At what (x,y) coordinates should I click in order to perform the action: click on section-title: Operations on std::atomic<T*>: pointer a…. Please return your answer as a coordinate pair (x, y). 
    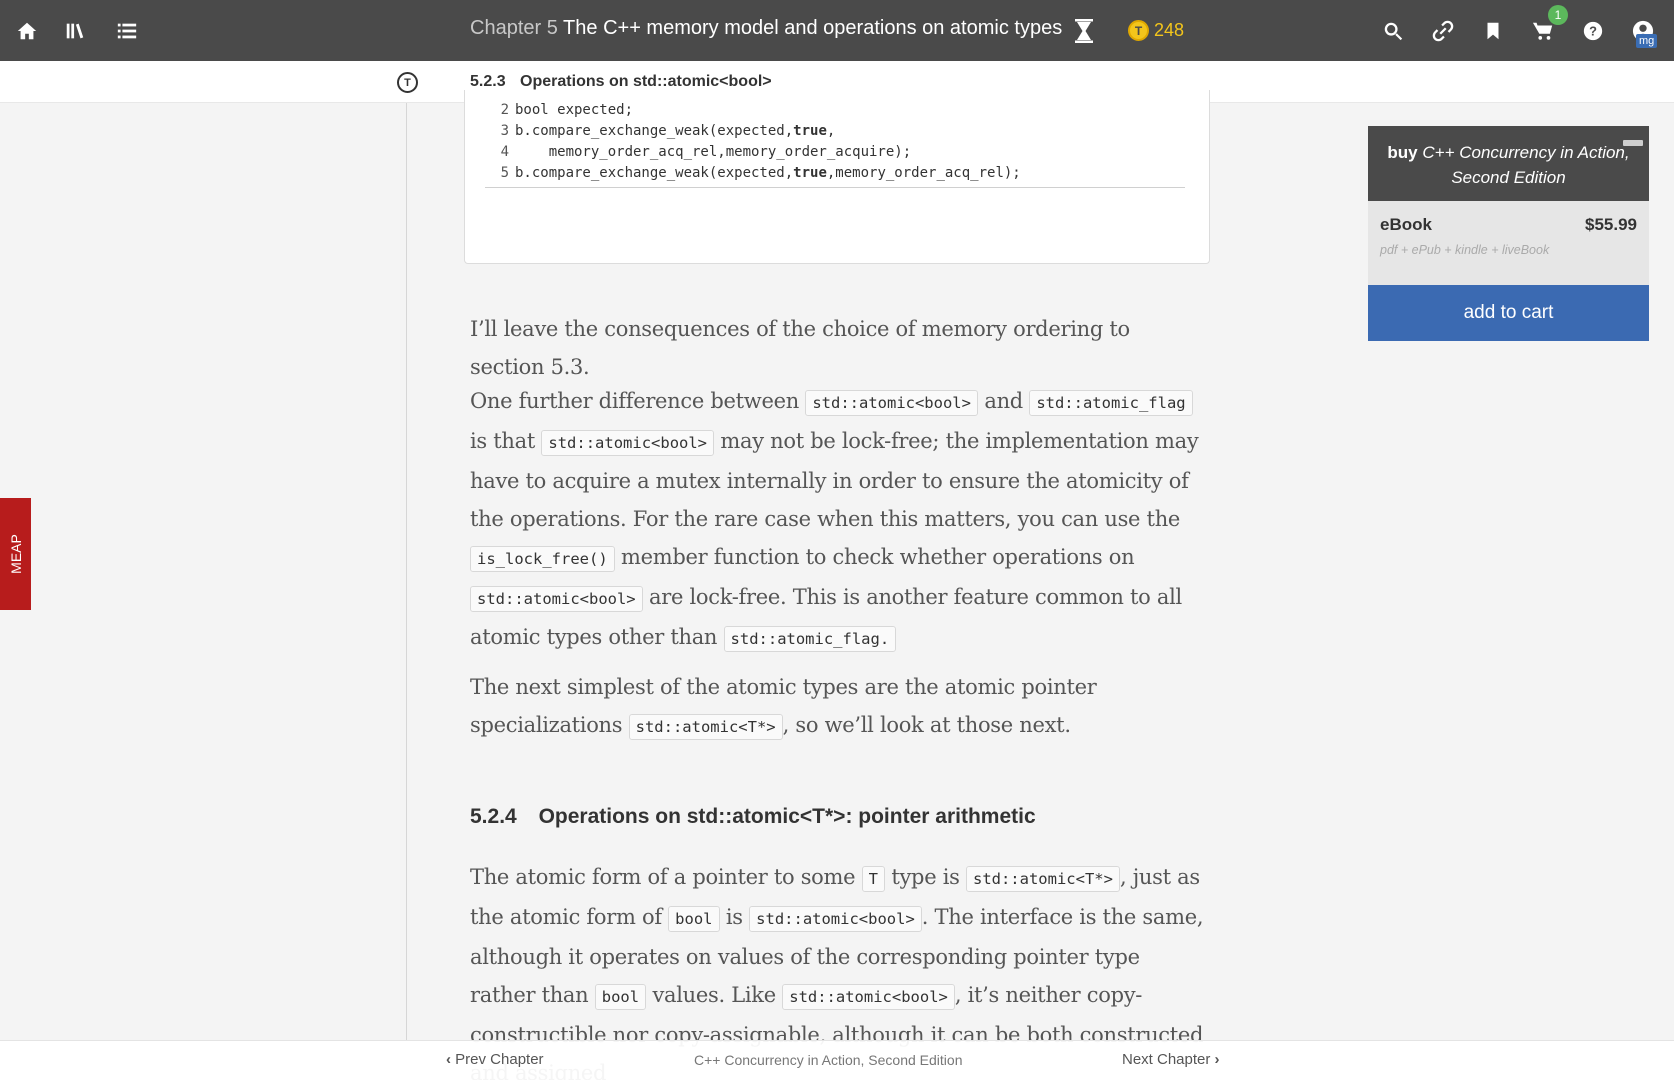
    Looking at the image, I should click on (787, 816).